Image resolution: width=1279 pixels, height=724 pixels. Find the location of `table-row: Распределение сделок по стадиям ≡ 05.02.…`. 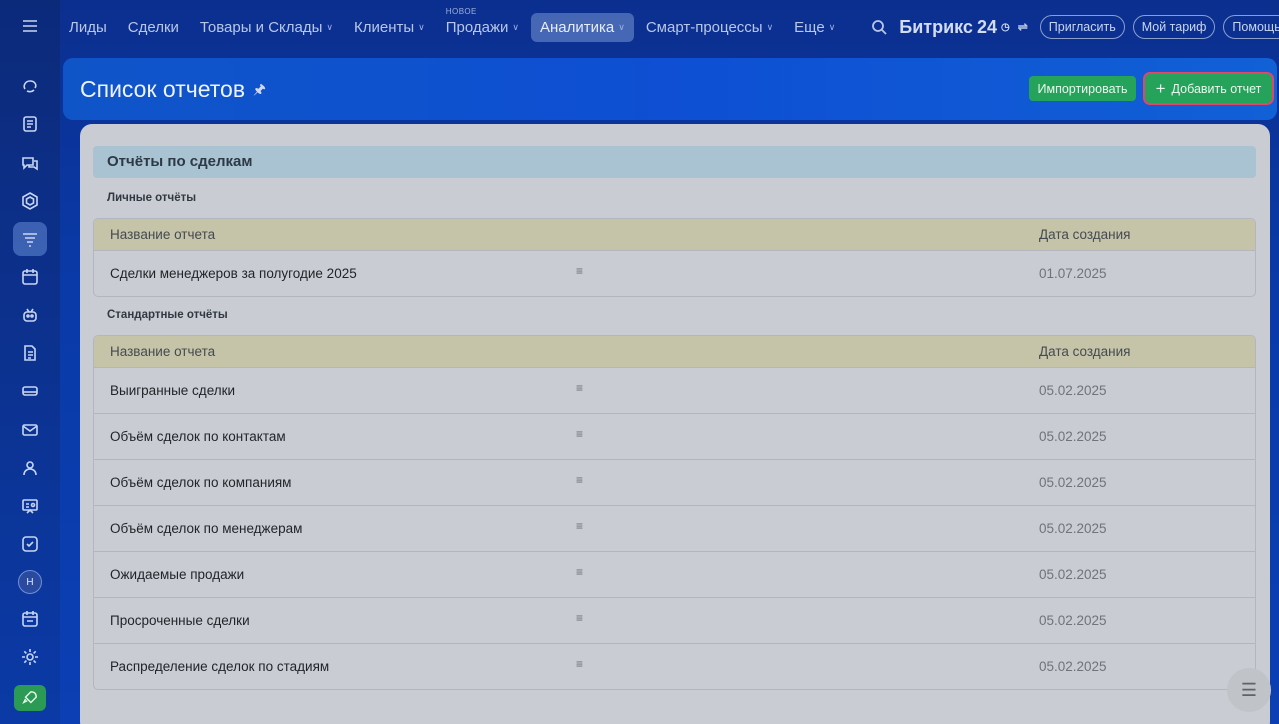

table-row: Распределение сделок по стадиям ≡ 05.02.… is located at coordinates (674, 666).